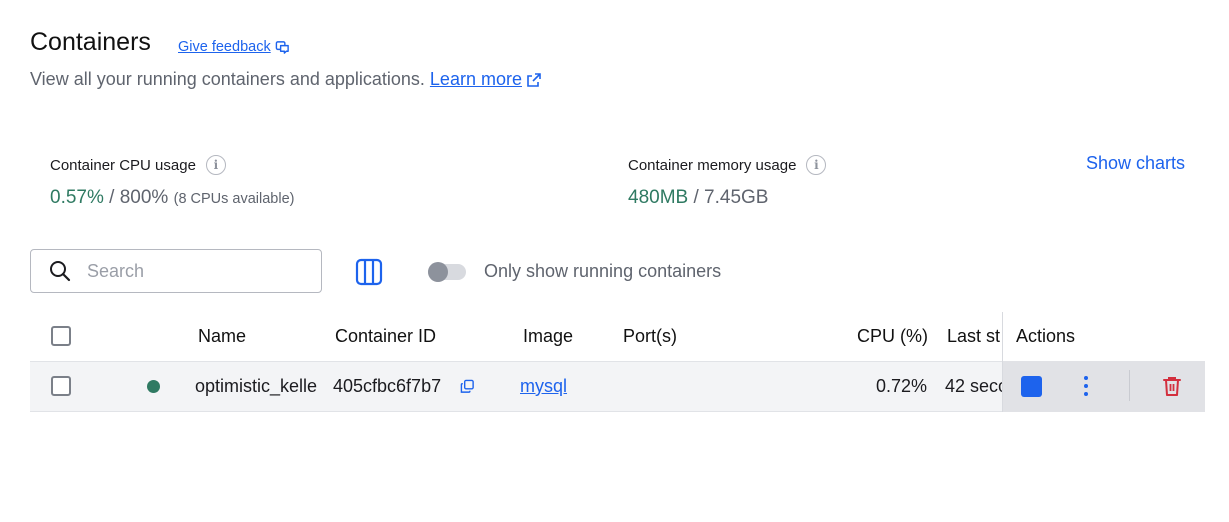  Describe the element at coordinates (61, 336) in the screenshot. I see `select-all-checkbox` at that location.